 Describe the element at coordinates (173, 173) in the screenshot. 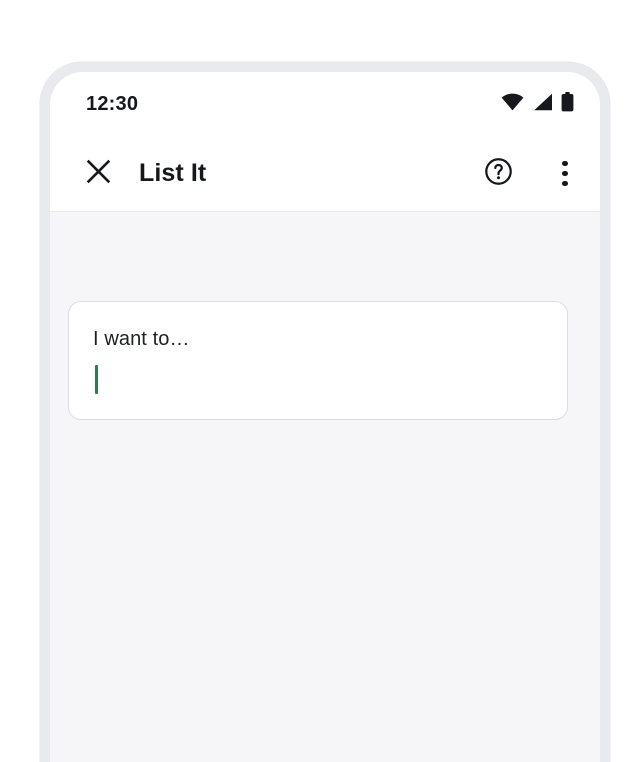

I see `page-title: List It` at that location.